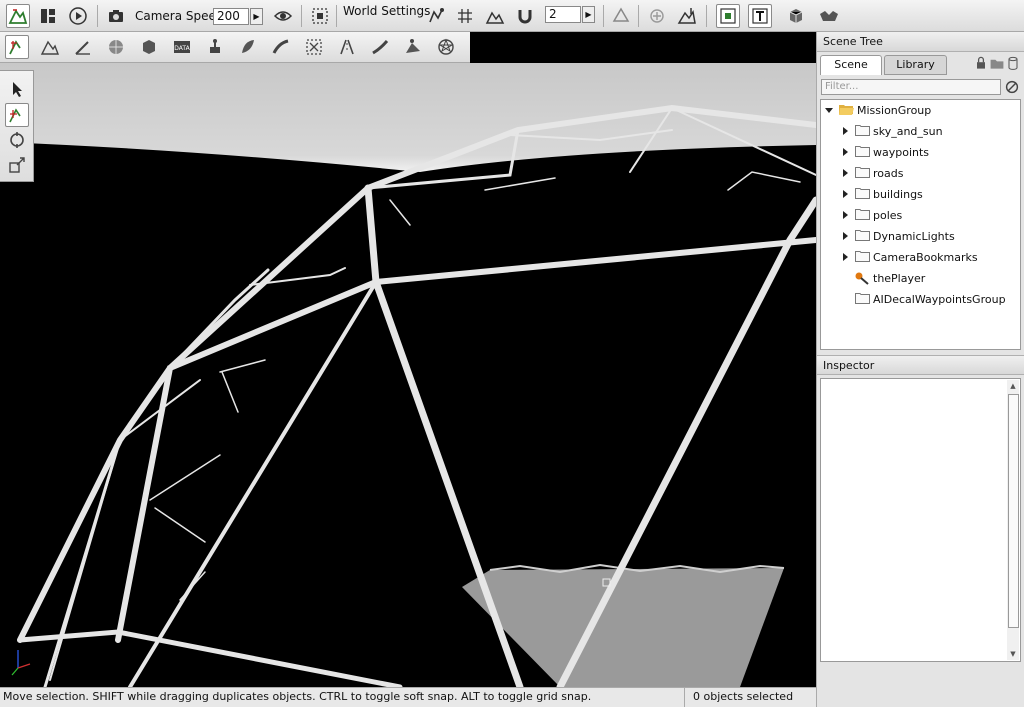  What do you see at coordinates (920, 279) in the screenshot?
I see `tree-item: thePlayer` at bounding box center [920, 279].